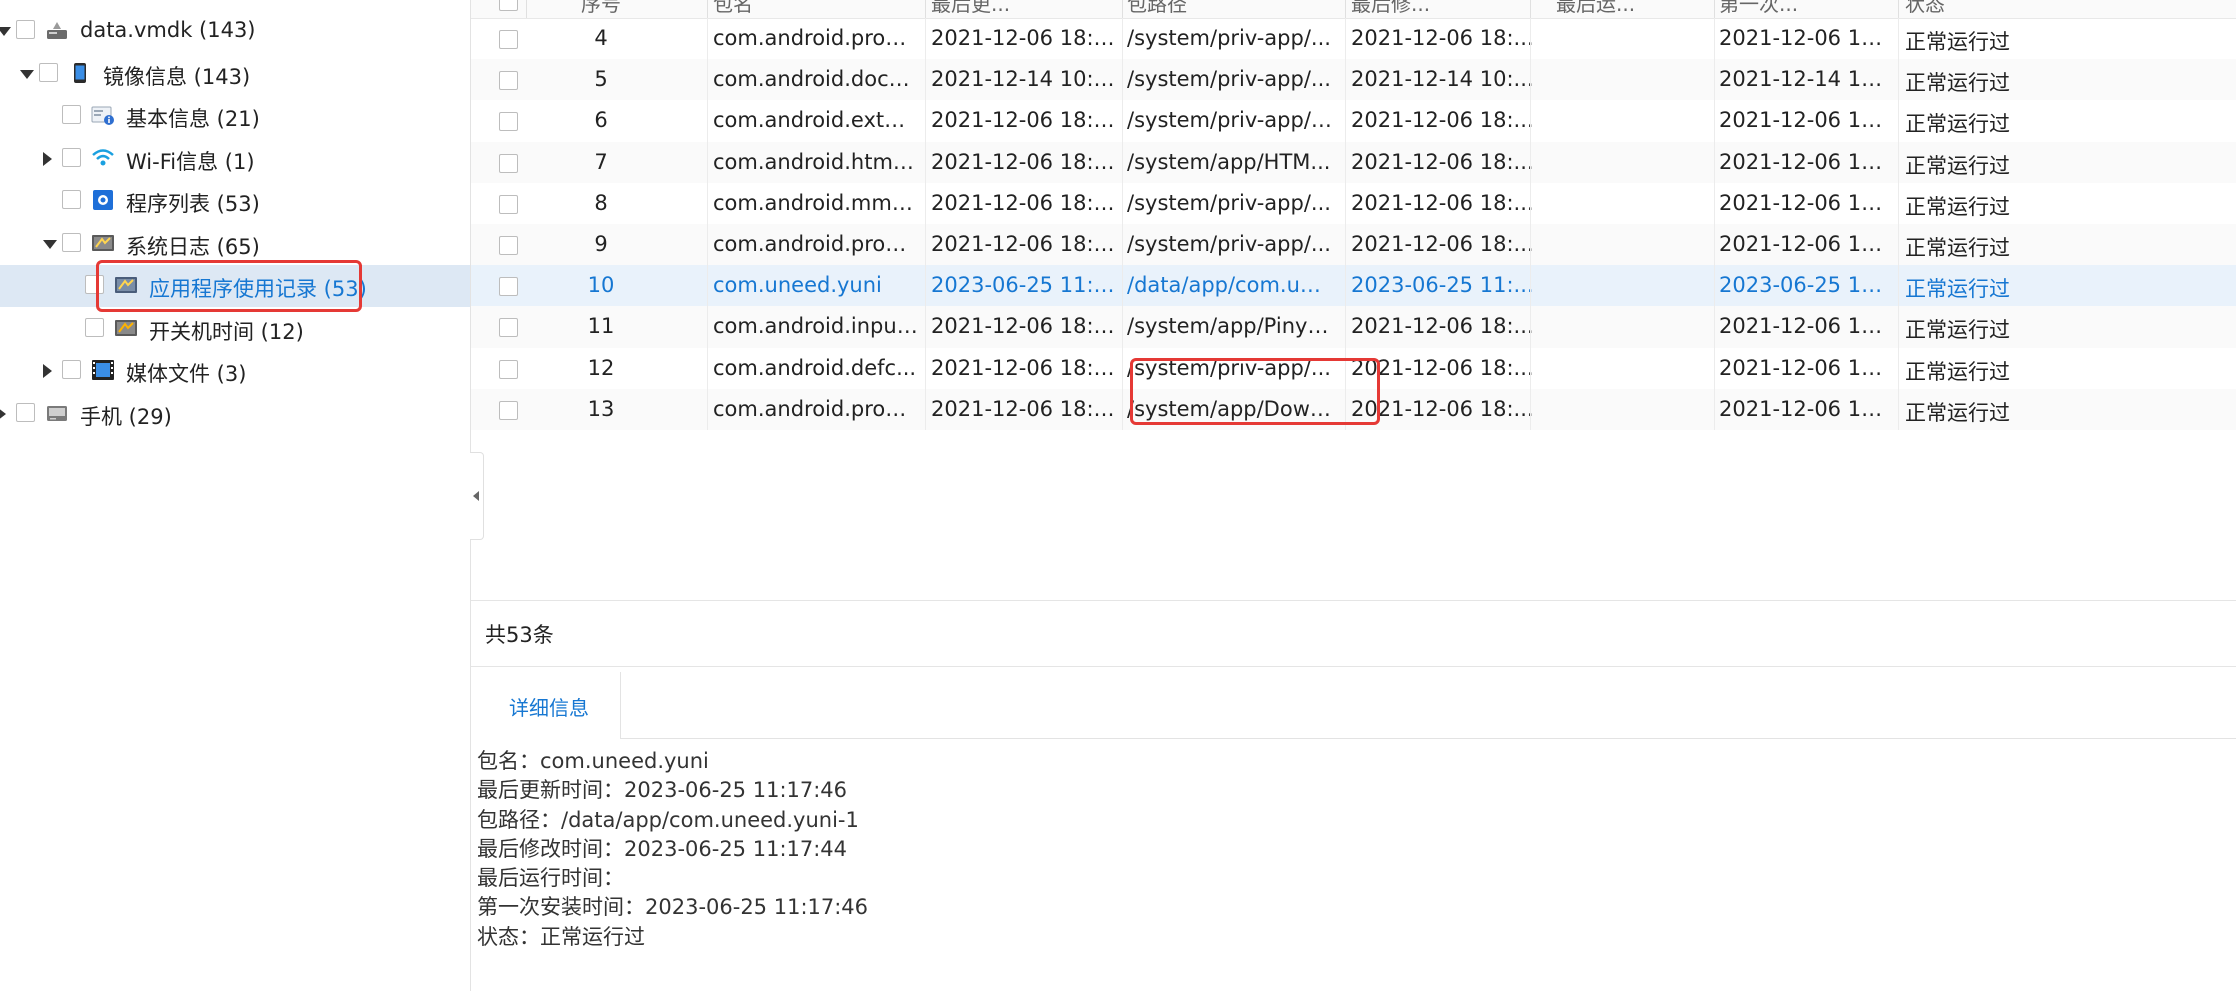  I want to click on tree-item: 开关机时间 (12), so click(235, 329).